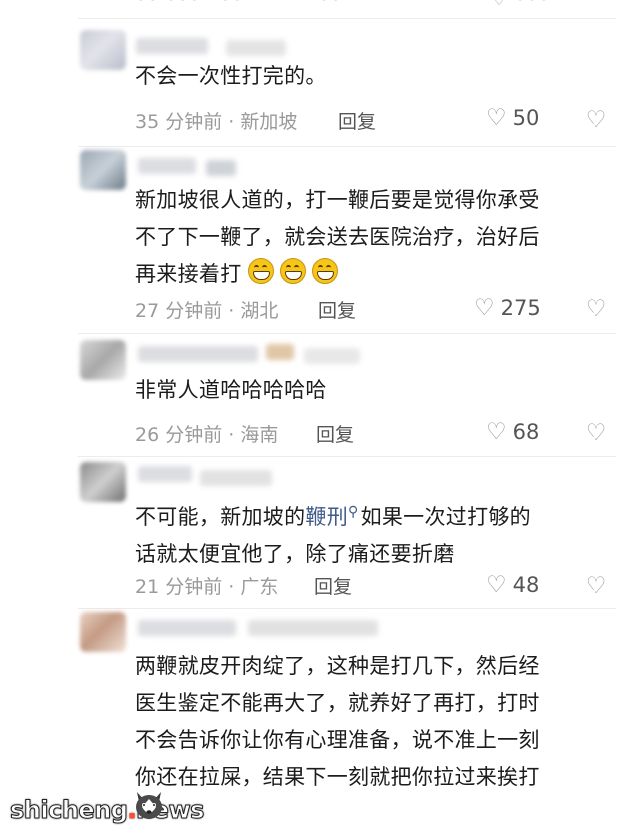 Image resolution: width=634 pixels, height=830 pixels. What do you see at coordinates (231, 390) in the screenshot?
I see `comment-text: 非常人道哈哈哈哈哈` at bounding box center [231, 390].